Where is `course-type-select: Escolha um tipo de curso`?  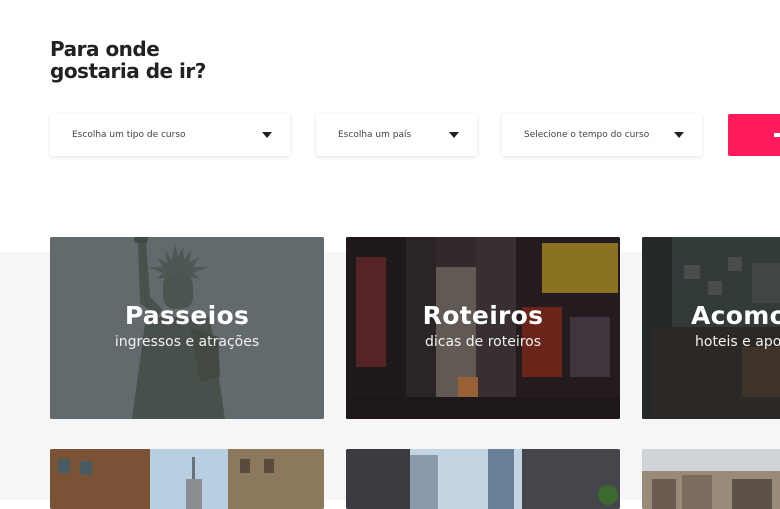
course-type-select: Escolha um tipo de curso is located at coordinates (170, 135).